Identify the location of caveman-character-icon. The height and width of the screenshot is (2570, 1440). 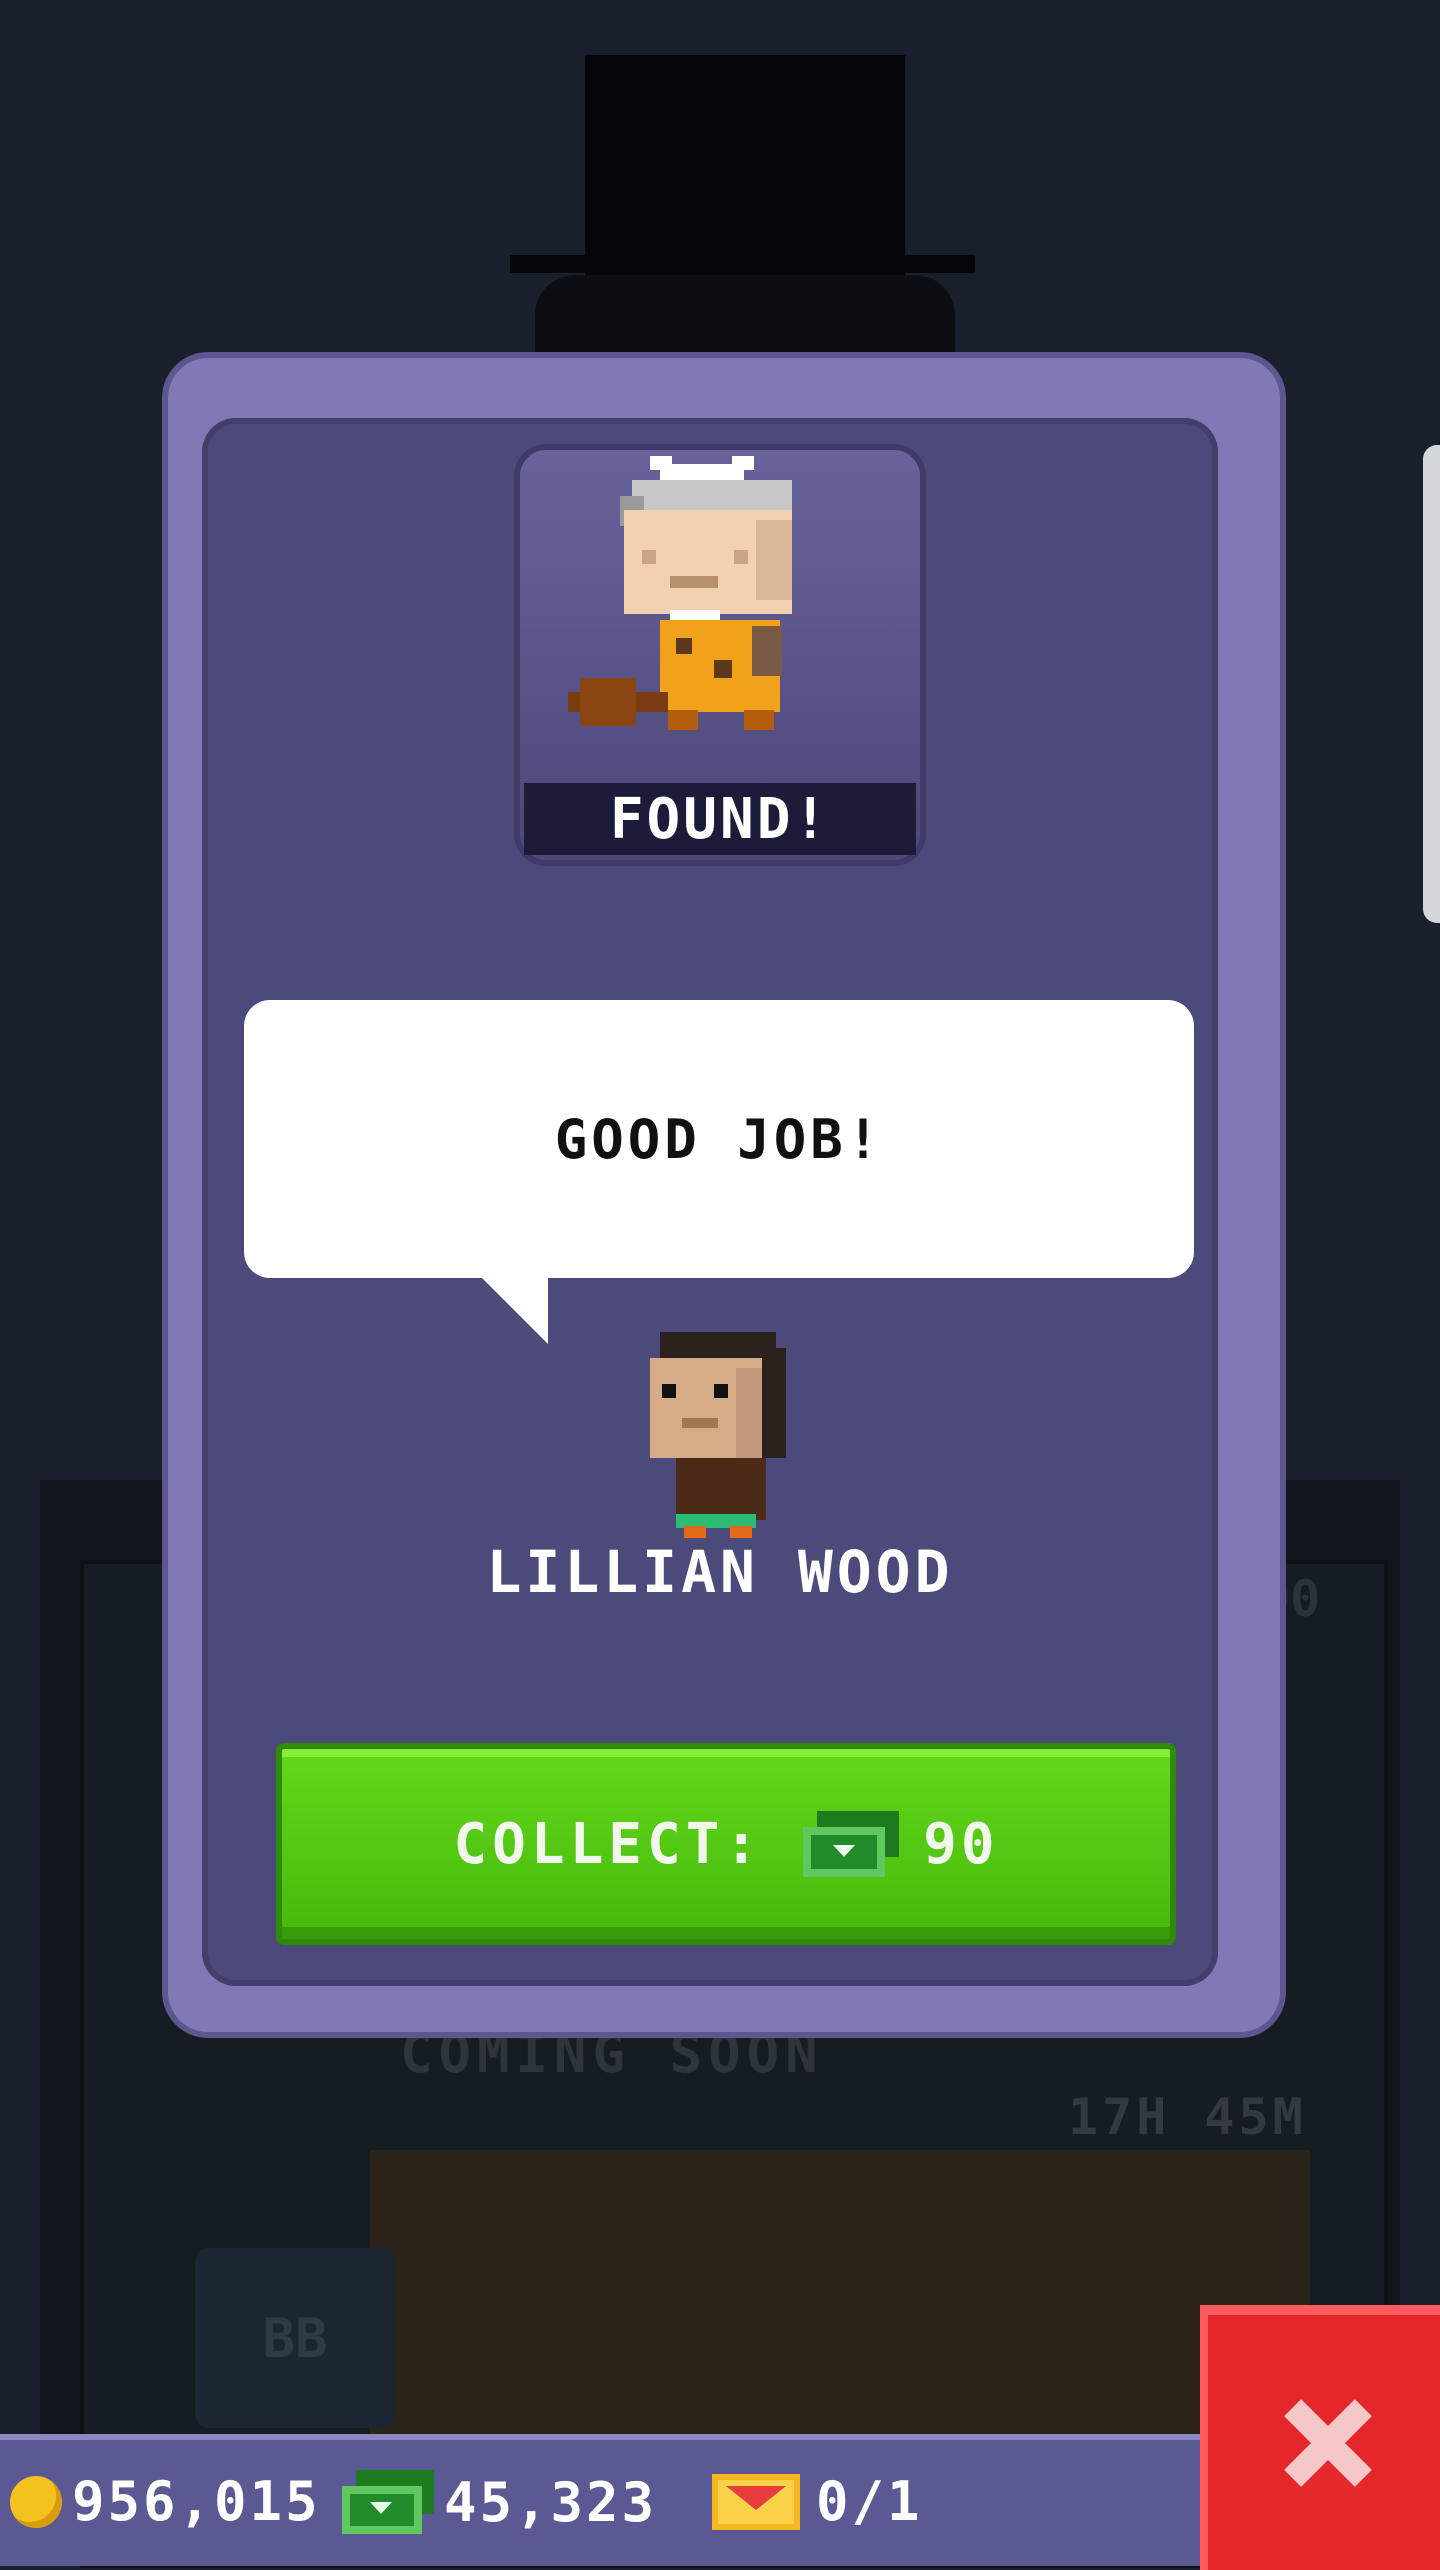
(680, 593).